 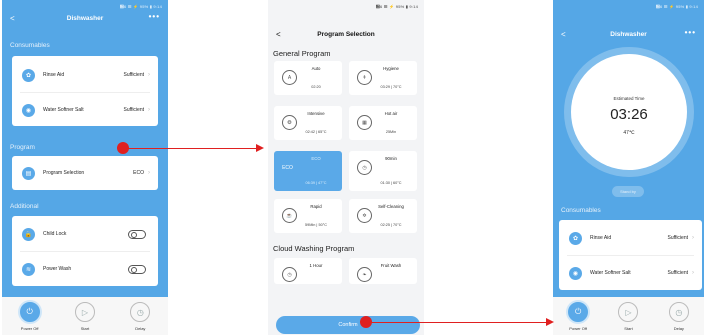 I want to click on self-cleaning-icon: ✲, so click(x=364, y=215).